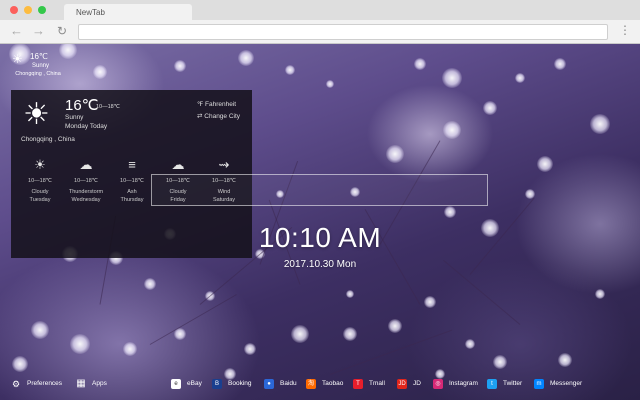 This screenshot has height=400, width=640. What do you see at coordinates (128, 12) in the screenshot?
I see `browser-tab: NewTab` at bounding box center [128, 12].